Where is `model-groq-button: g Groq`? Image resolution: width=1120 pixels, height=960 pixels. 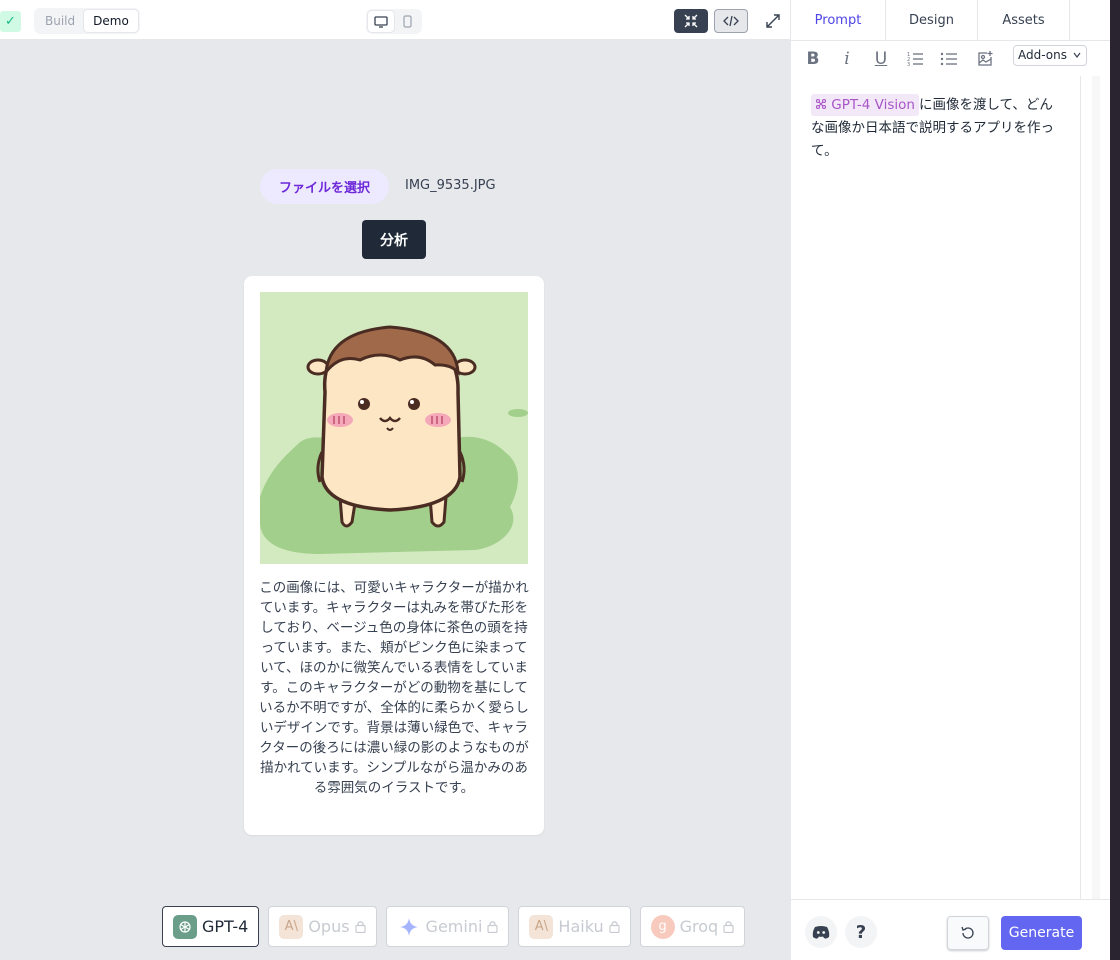
model-groq-button: g Groq is located at coordinates (692, 926).